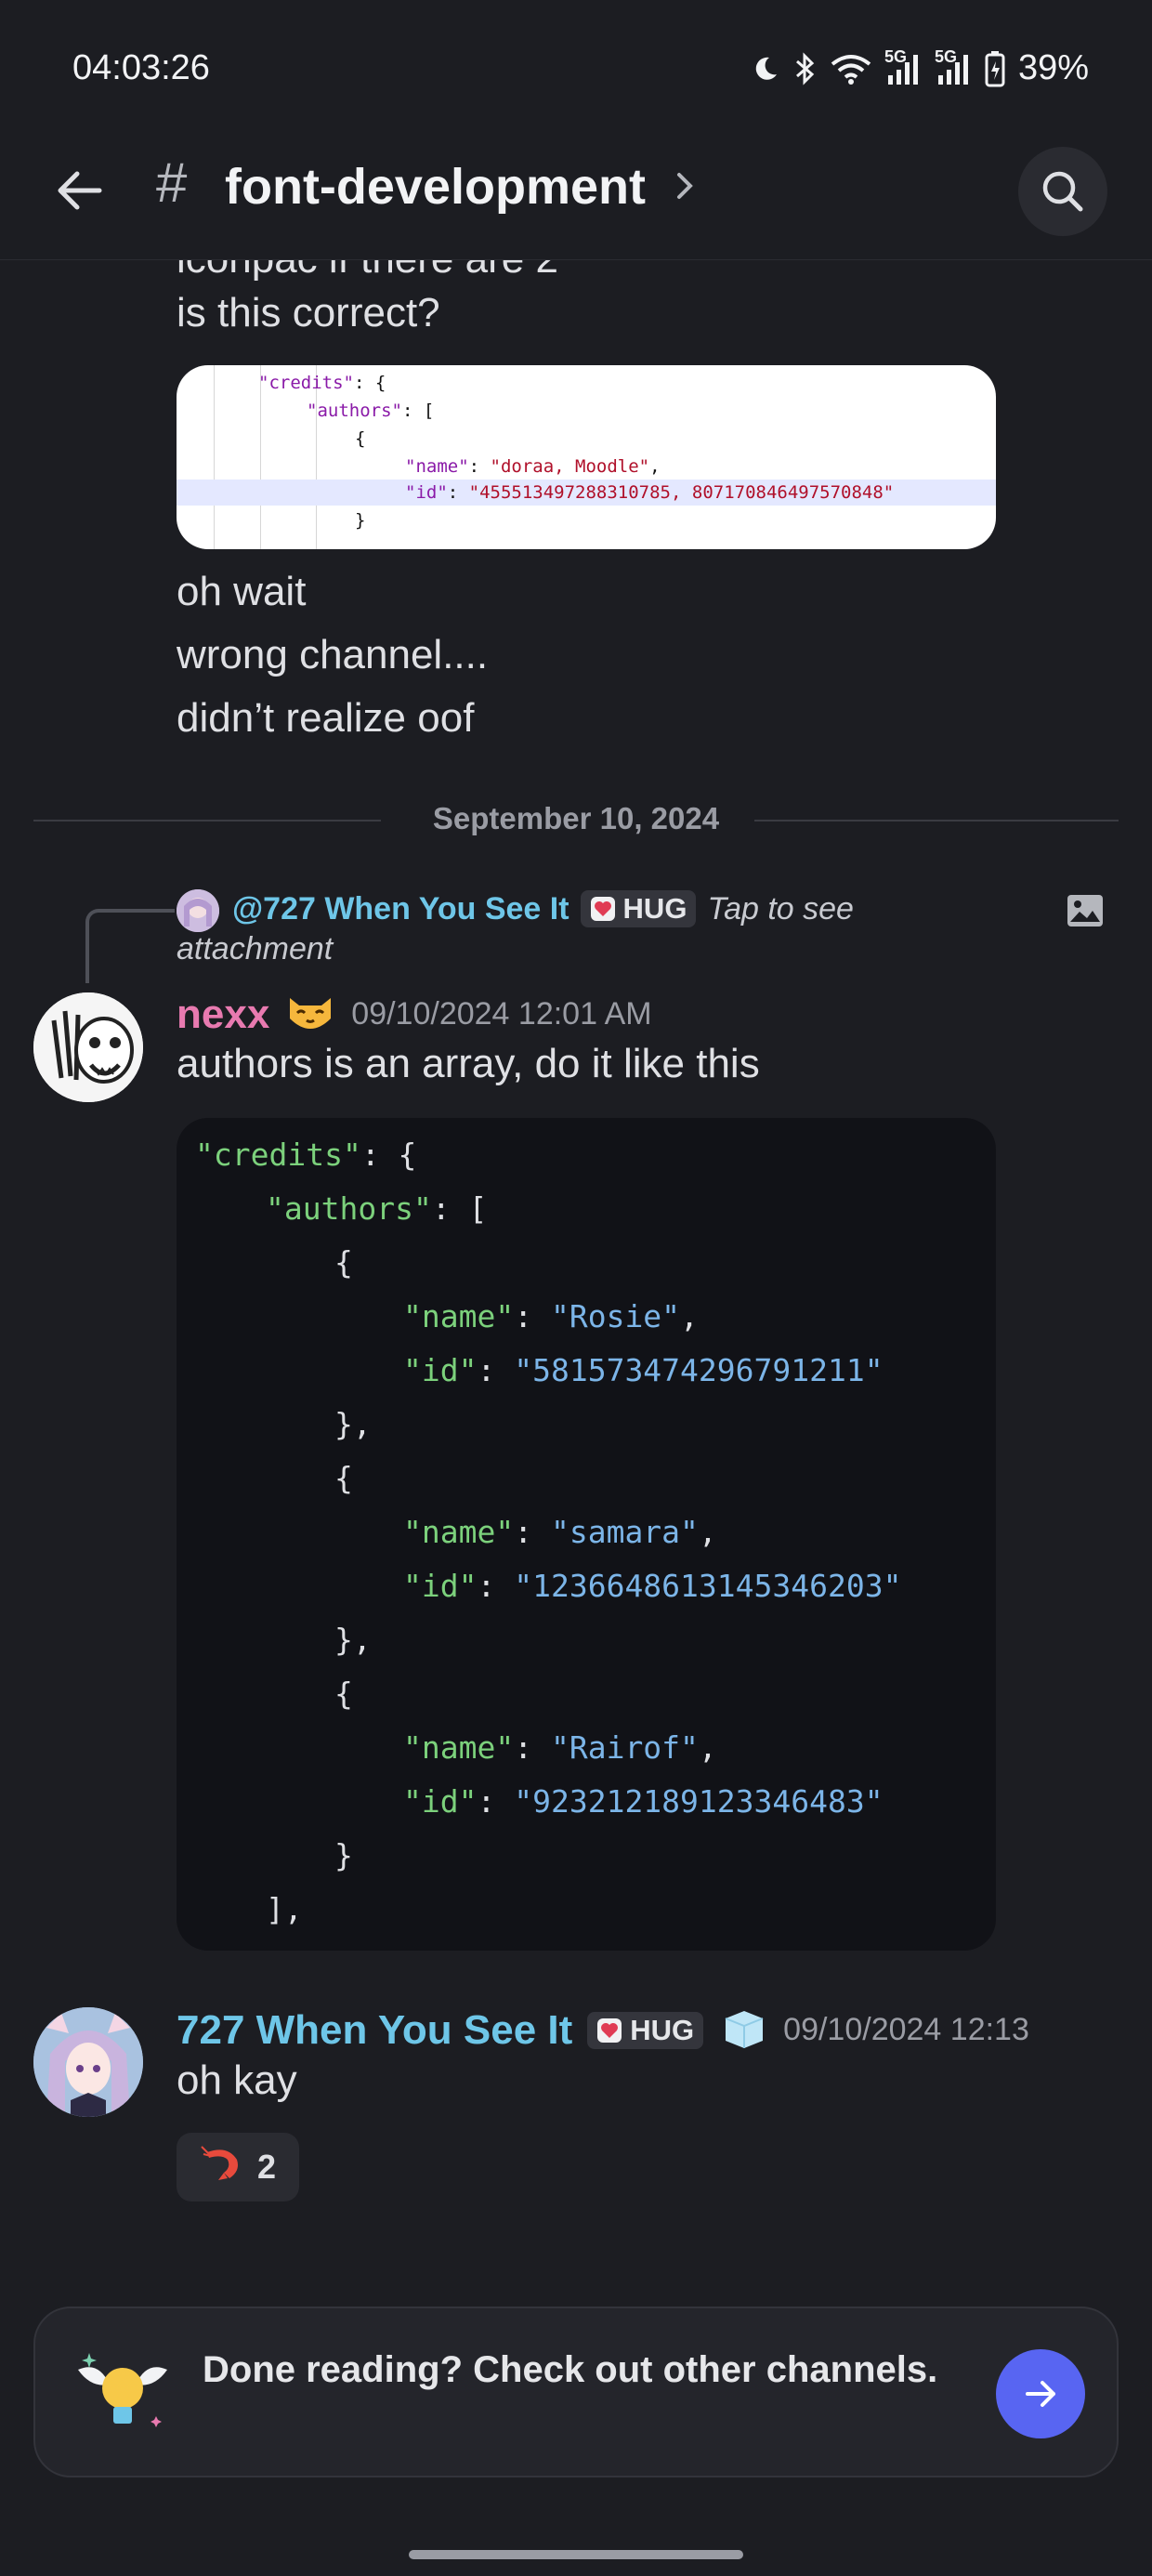 The width and height of the screenshot is (1152, 2576). I want to click on message-timestamp: 09/10/2024 12:13, so click(906, 2029).